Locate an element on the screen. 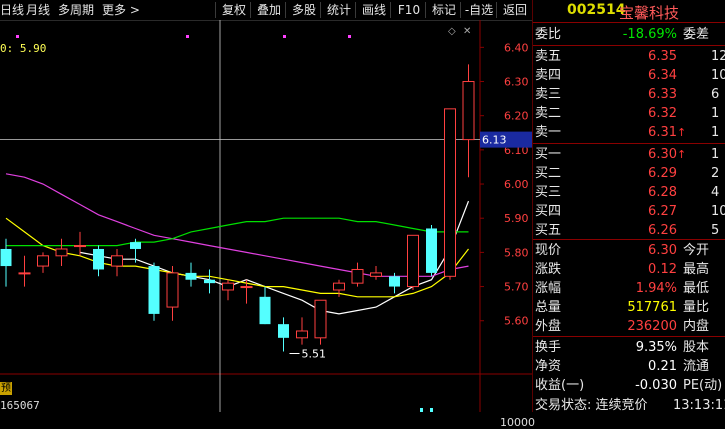  stat-row: 涨跌 0.12 最高 is located at coordinates (629, 269).